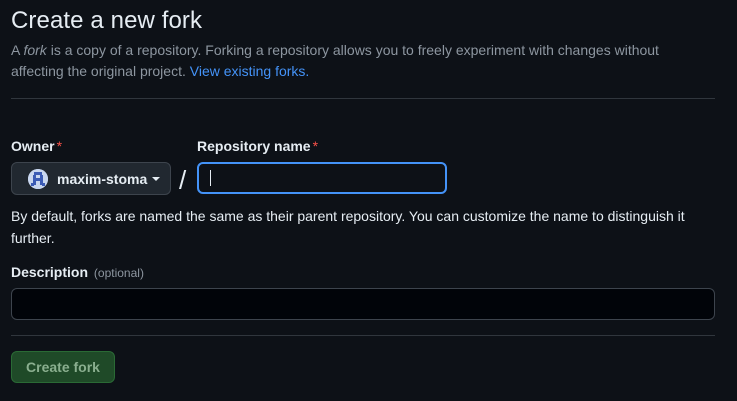 The image size is (737, 401). I want to click on description-prefix: A, so click(17, 50).